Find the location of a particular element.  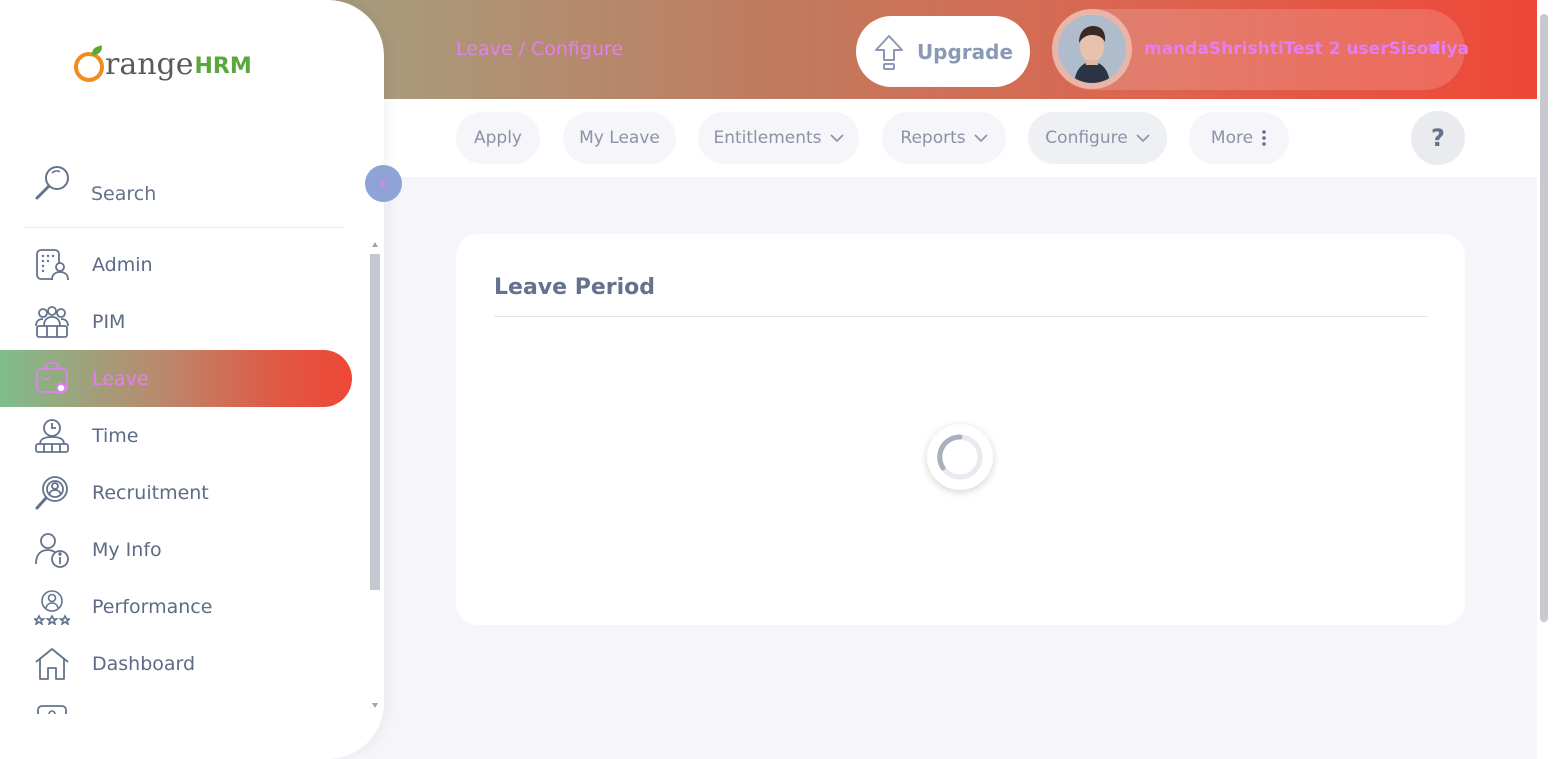

directory-icon is located at coordinates (52, 709).